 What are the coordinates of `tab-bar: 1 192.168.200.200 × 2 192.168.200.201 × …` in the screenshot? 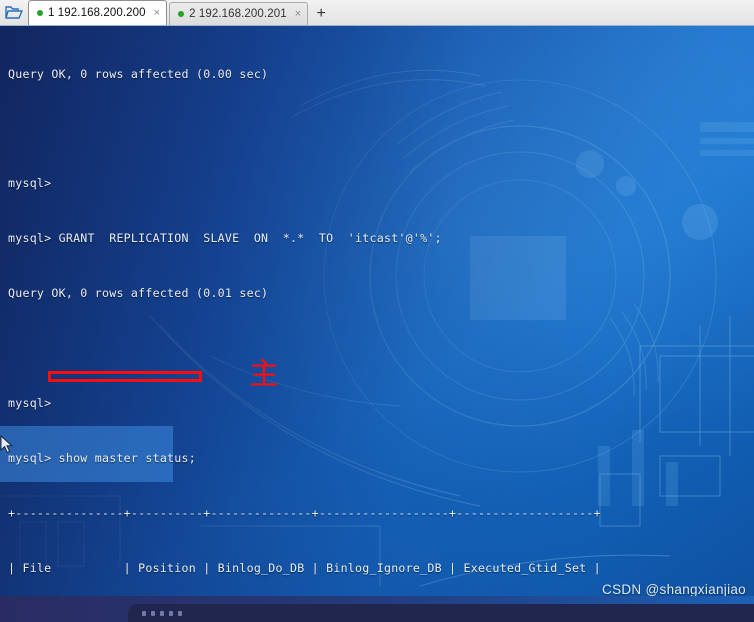 It's located at (377, 13).